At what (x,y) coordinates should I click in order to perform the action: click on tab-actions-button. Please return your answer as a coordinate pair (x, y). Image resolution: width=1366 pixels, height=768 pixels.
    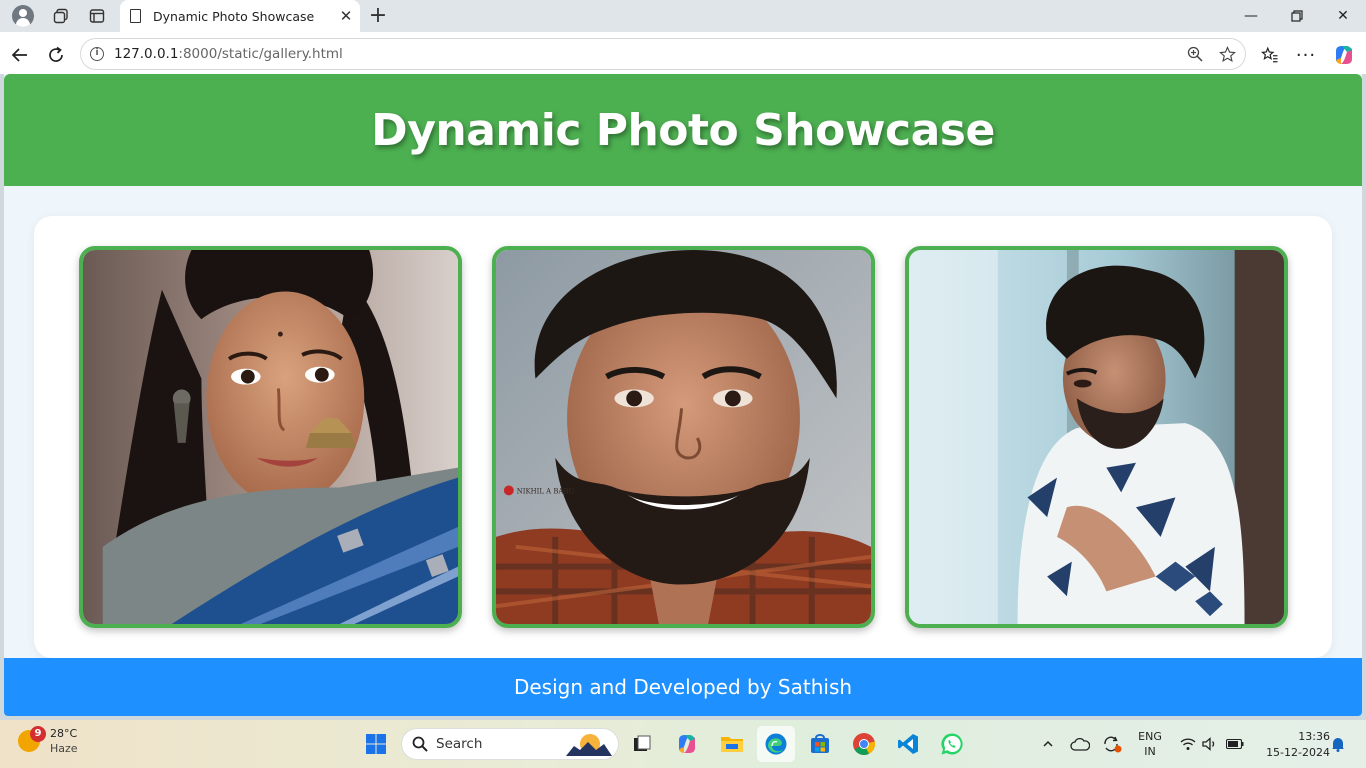
    Looking at the image, I should click on (97, 16).